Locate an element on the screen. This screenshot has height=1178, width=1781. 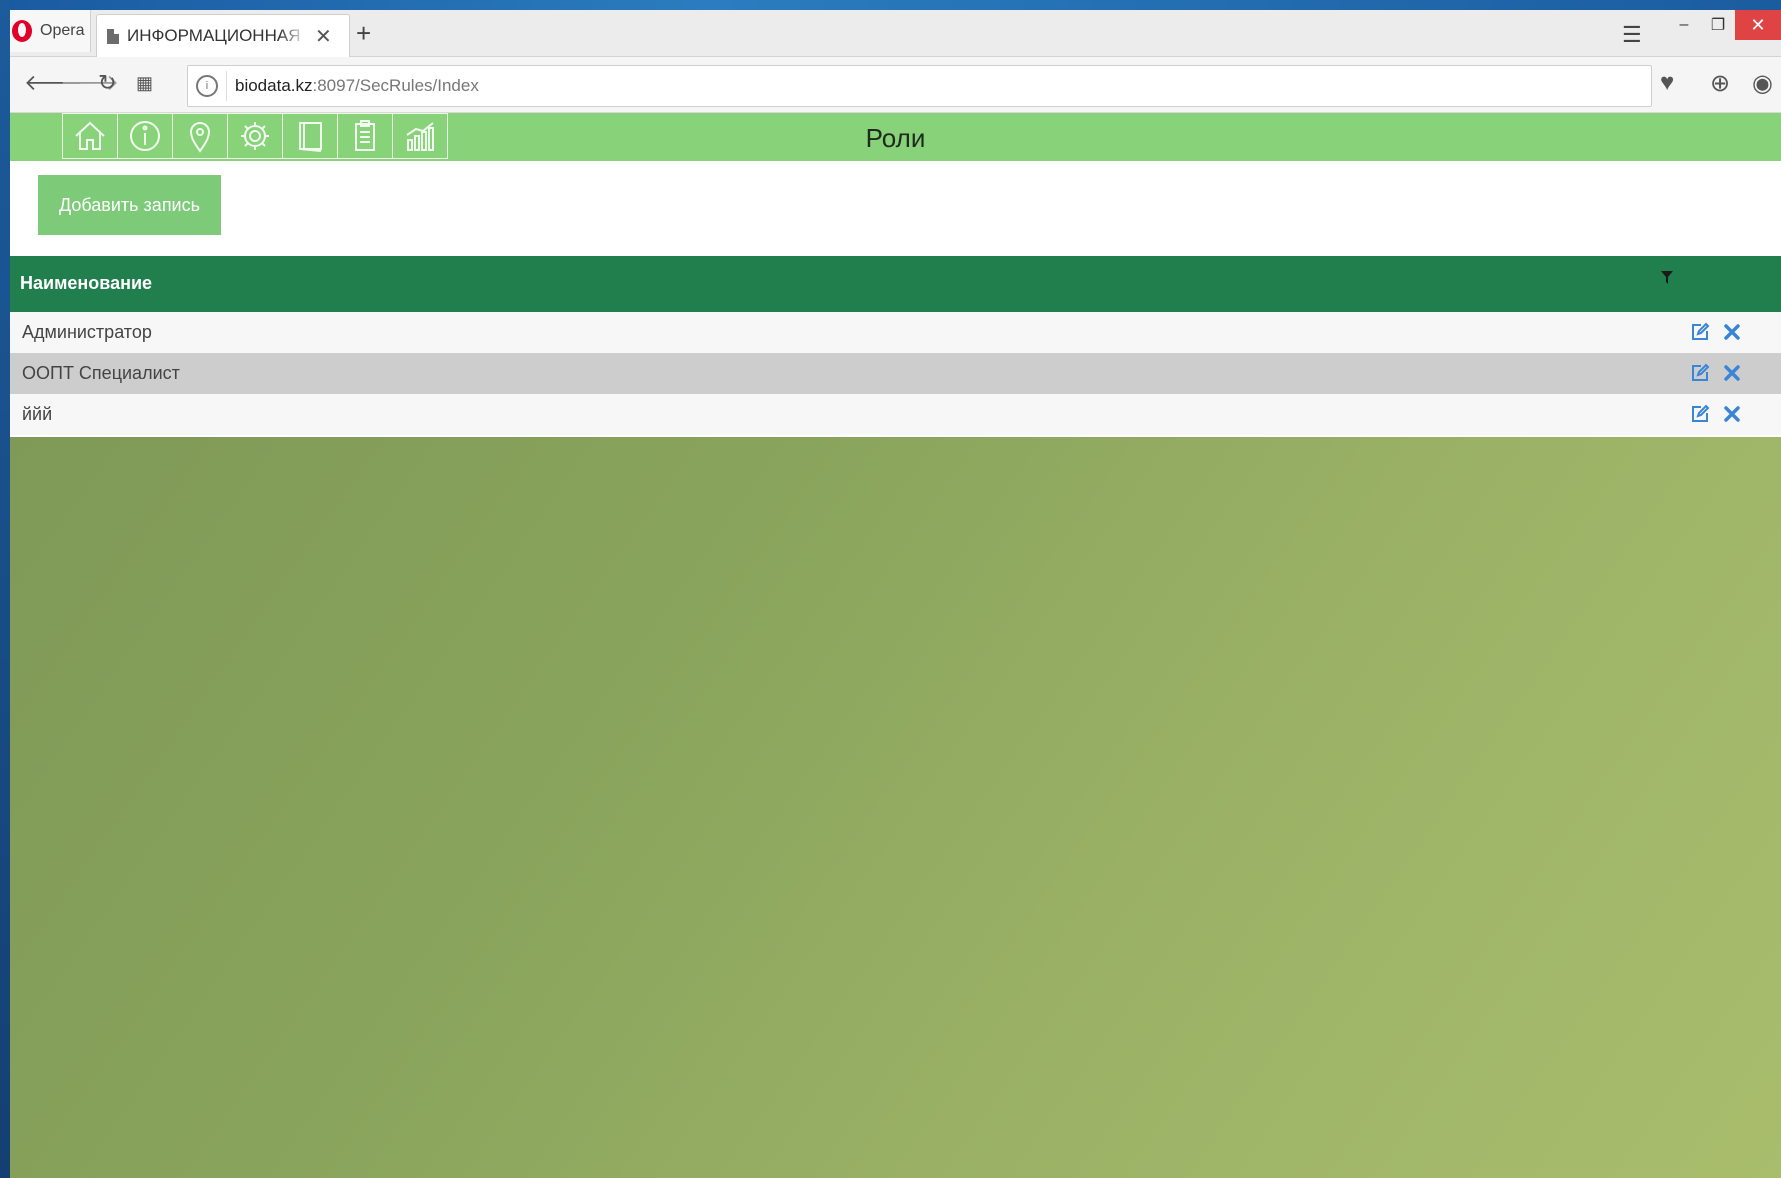
table-row: ййй is located at coordinates (895, 414).